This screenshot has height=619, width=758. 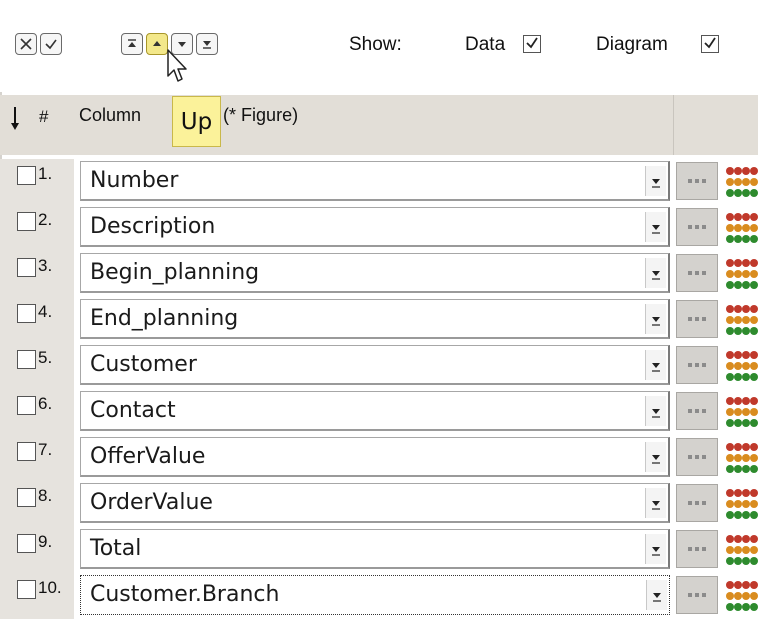 I want to click on row-number: 9., so click(x=45, y=541).